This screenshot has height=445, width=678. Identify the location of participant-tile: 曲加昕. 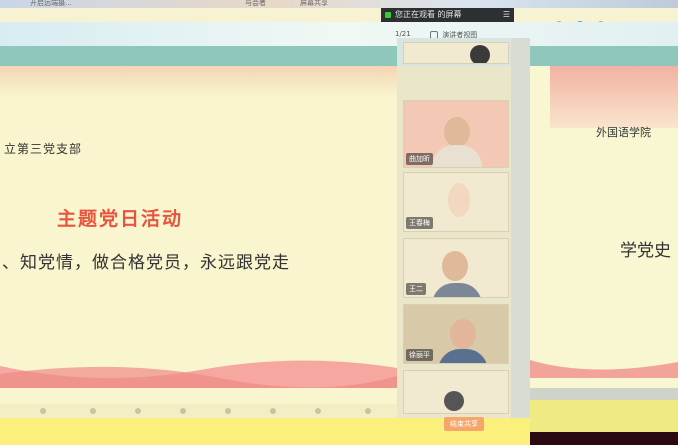
(456, 134).